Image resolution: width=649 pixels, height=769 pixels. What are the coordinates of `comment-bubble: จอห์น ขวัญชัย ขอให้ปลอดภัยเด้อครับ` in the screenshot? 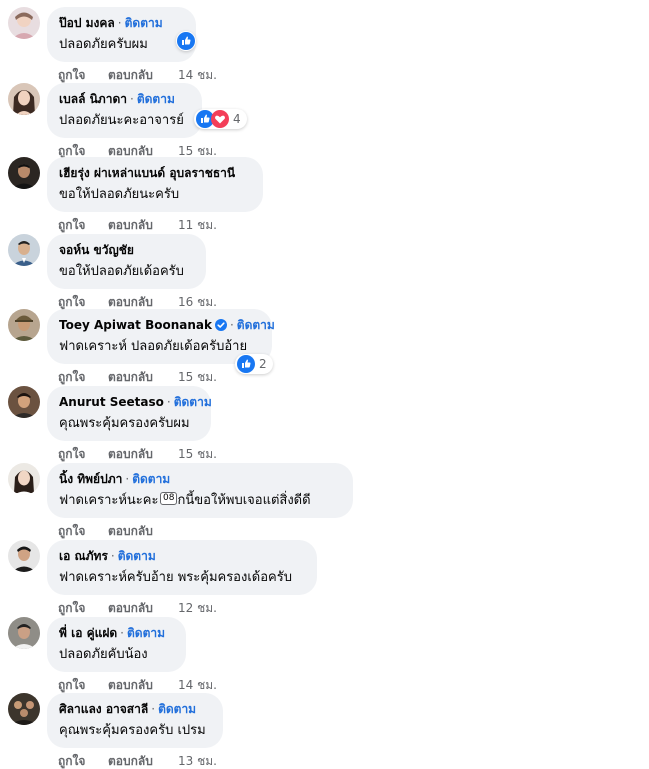 It's located at (126, 261).